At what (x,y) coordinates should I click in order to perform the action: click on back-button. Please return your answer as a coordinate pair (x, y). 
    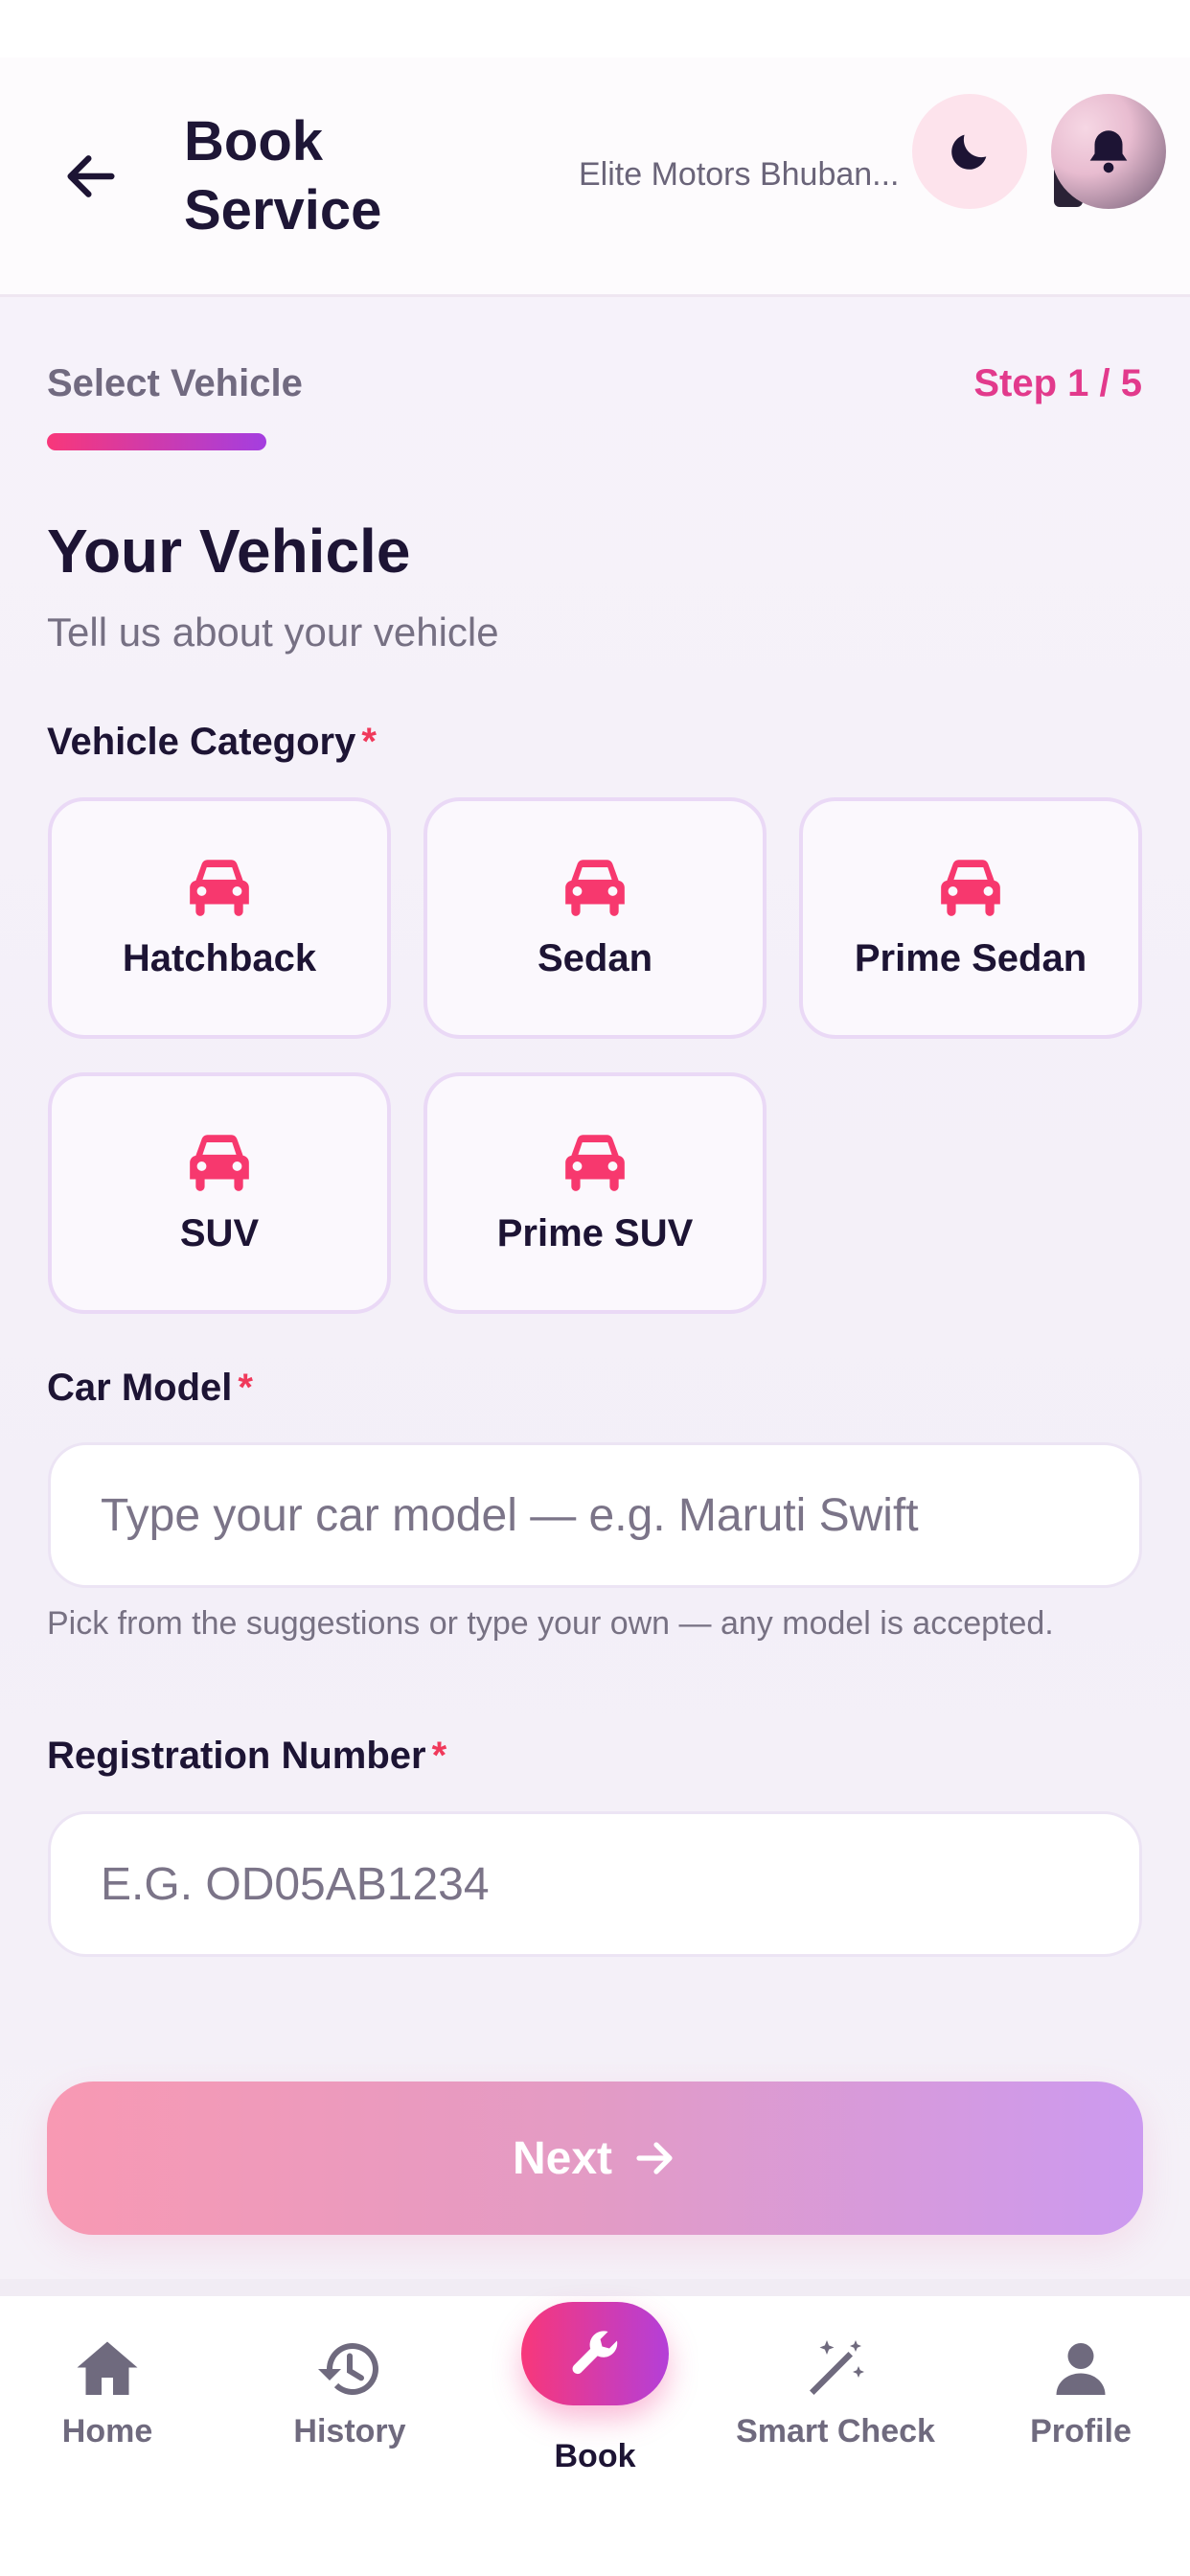
    Looking at the image, I should click on (91, 176).